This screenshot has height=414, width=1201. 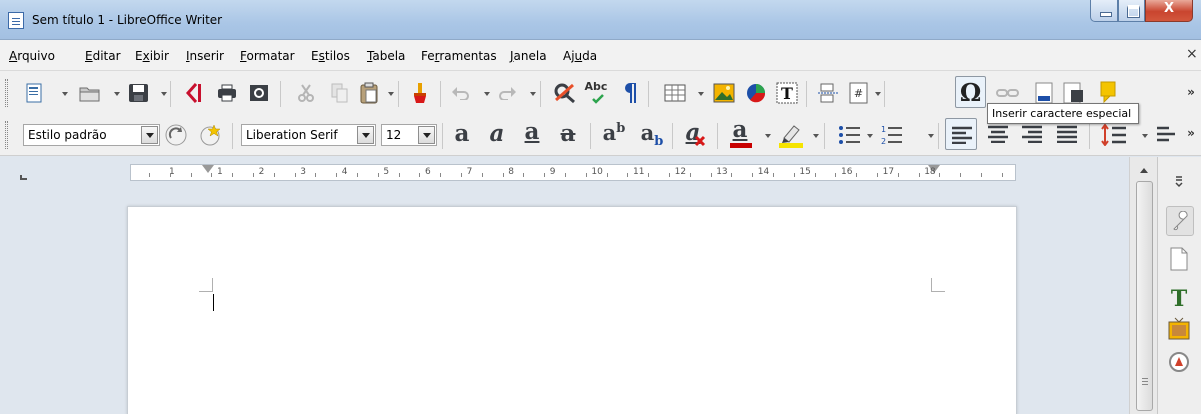 I want to click on insert-field-icon: #, so click(x=859, y=93).